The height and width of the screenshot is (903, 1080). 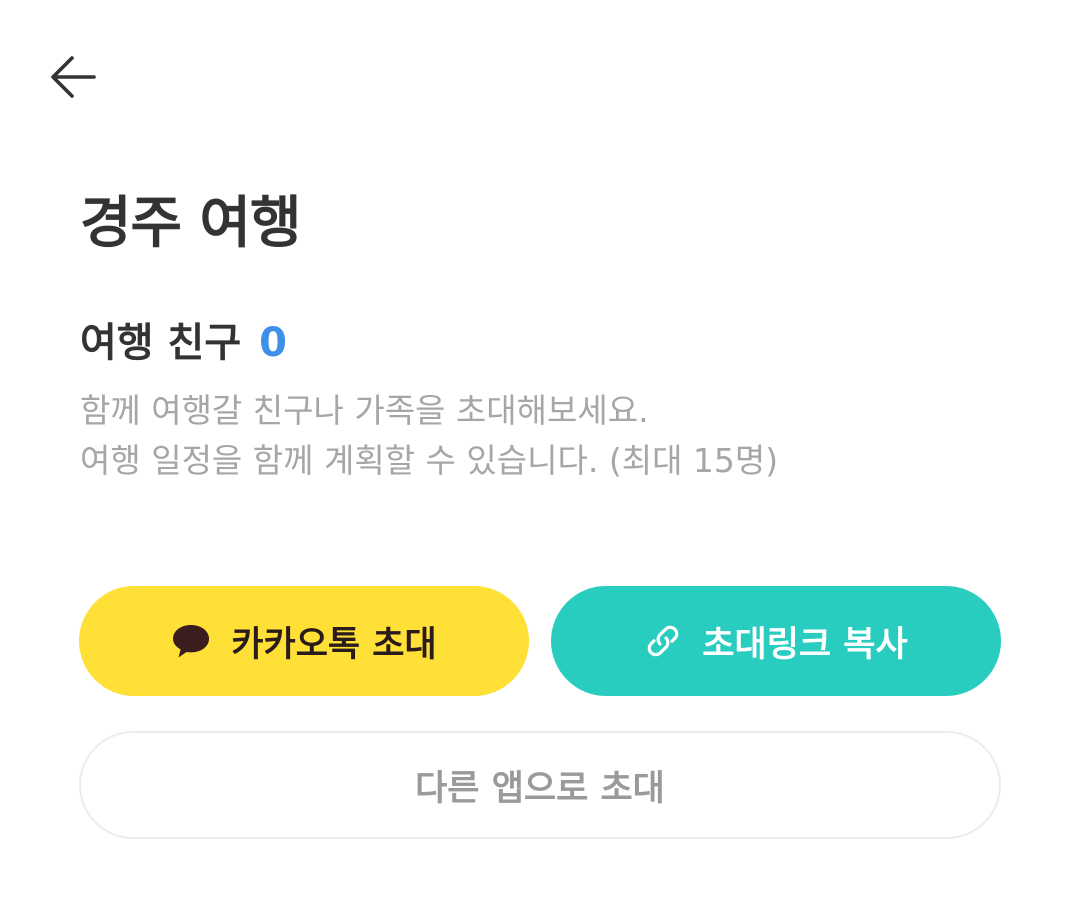 What do you see at coordinates (191, 223) in the screenshot?
I see `trip-title: 경주 여행` at bounding box center [191, 223].